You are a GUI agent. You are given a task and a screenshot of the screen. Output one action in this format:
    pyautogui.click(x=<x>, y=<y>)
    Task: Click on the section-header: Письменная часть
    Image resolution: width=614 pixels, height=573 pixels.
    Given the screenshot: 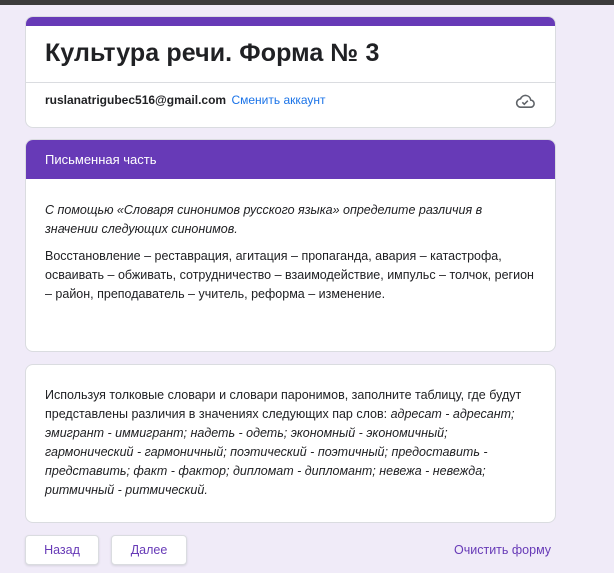 What is the action you would take?
    pyautogui.click(x=290, y=159)
    